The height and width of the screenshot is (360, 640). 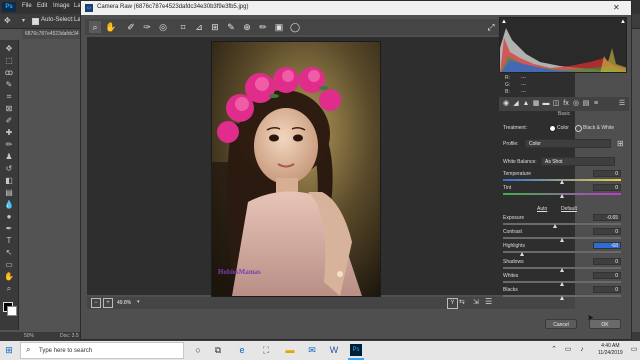 I want to click on quick-select-icon: ✎, so click(x=9, y=84).